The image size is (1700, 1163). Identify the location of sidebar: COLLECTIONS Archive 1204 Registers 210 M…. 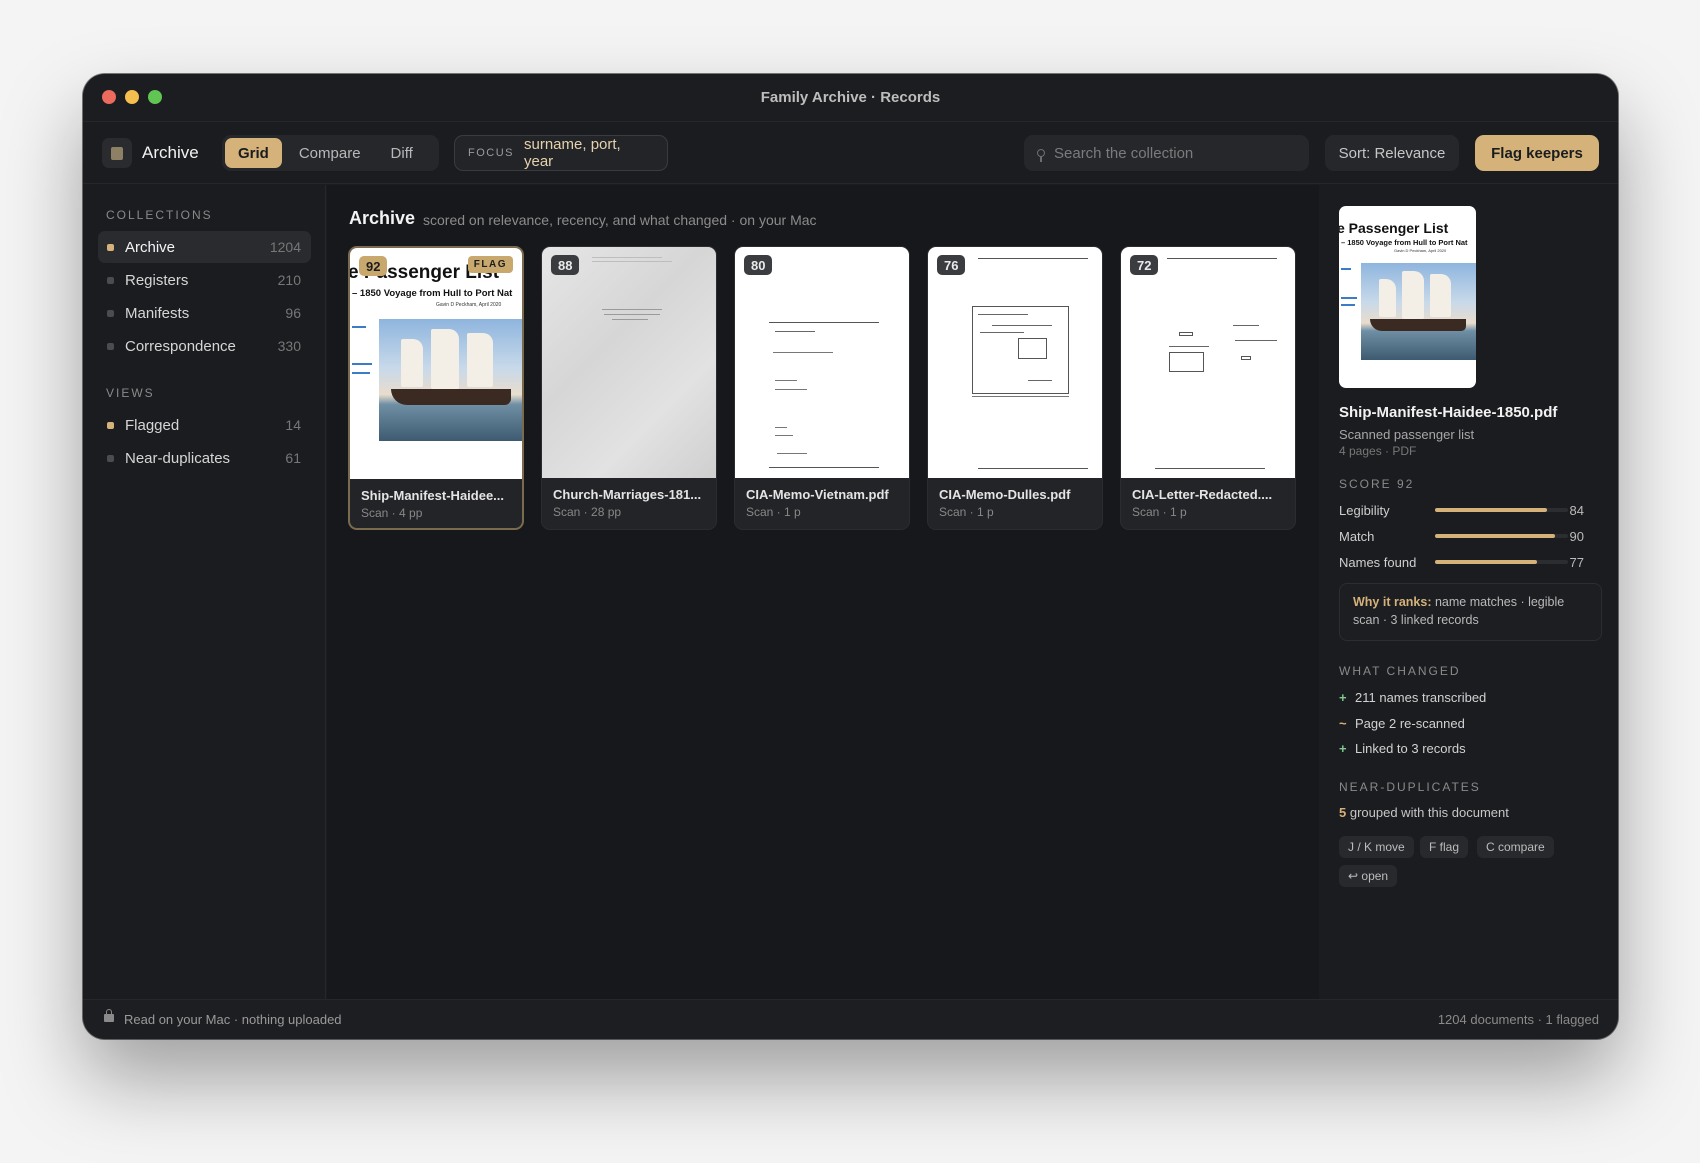
(204, 592).